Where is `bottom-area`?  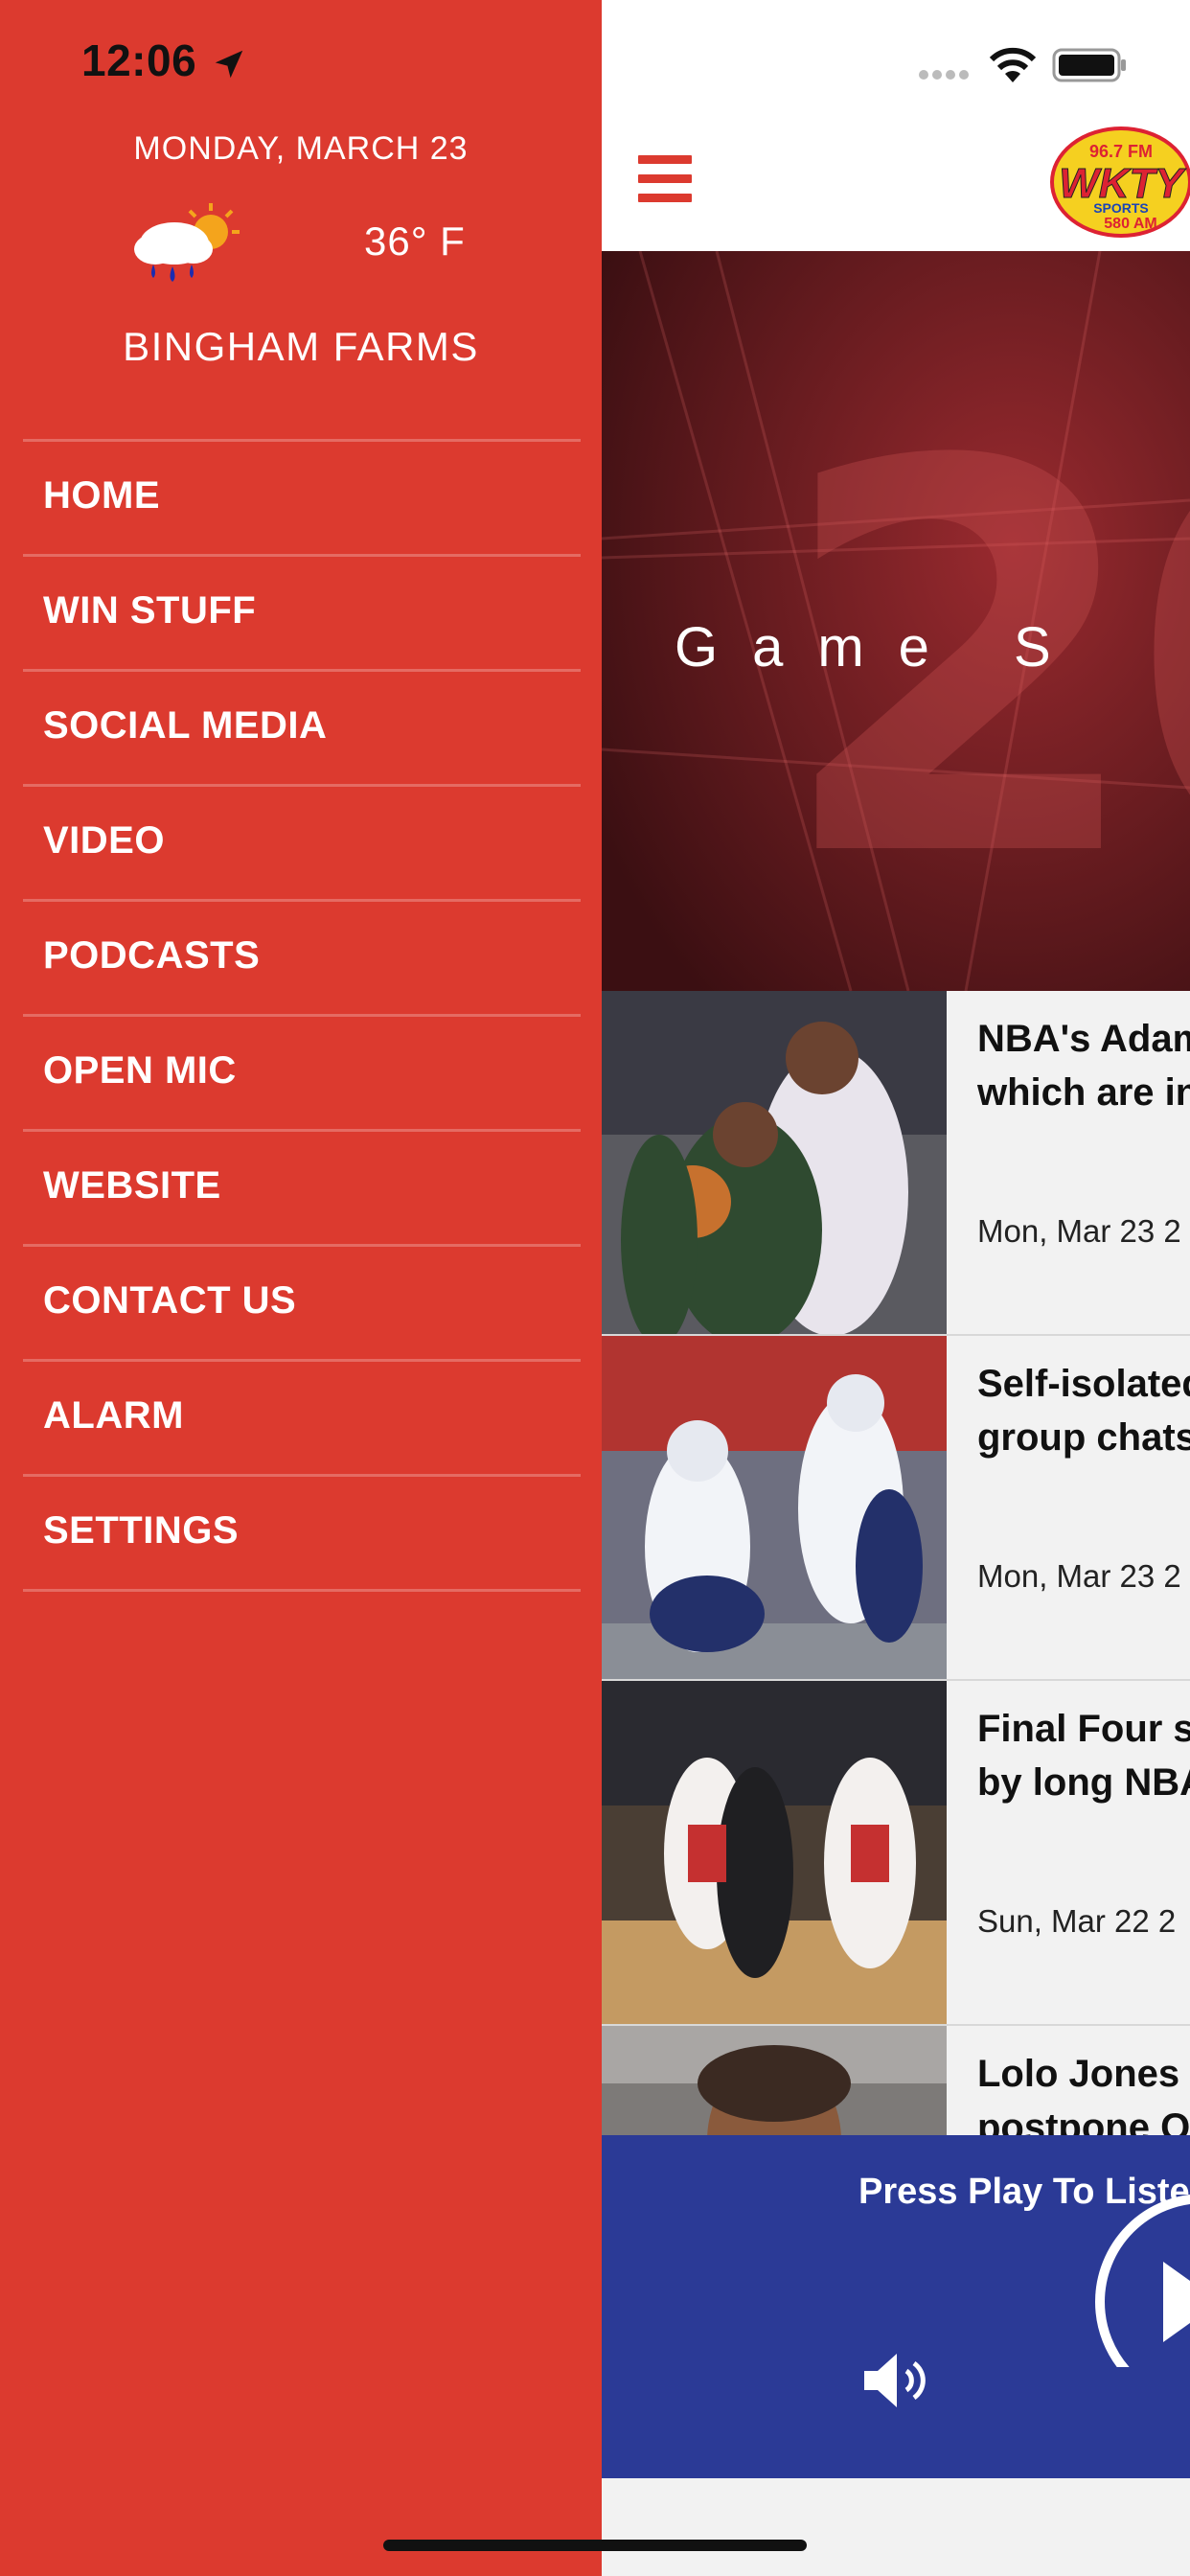
bottom-area is located at coordinates (896, 2527).